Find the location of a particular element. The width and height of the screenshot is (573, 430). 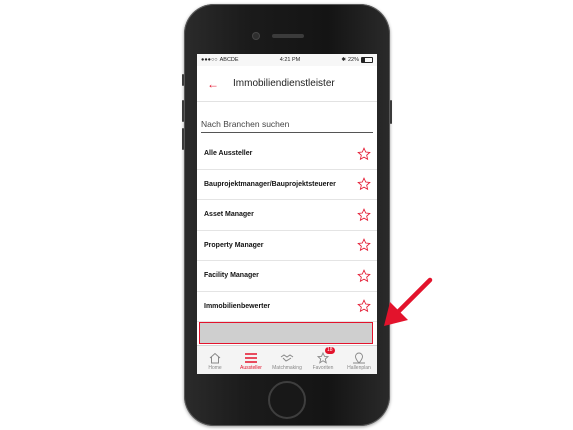

list-item-label: Asset Manager is located at coordinates (229, 215).